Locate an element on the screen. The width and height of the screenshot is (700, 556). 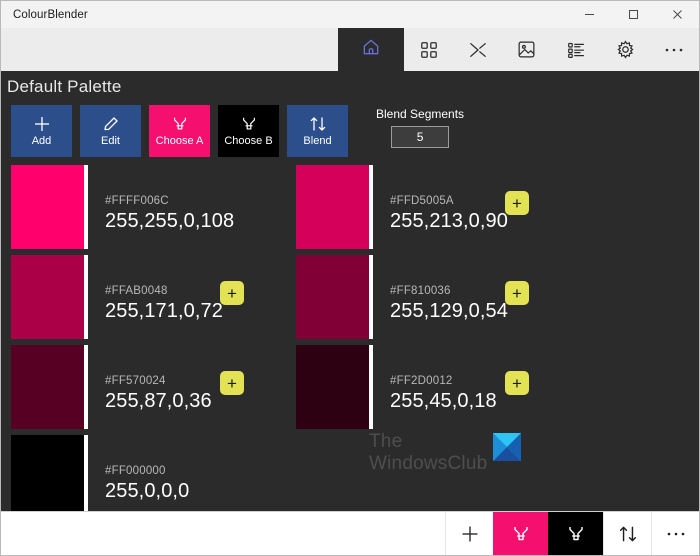
edit-button-label: Edit is located at coordinates (110, 141).